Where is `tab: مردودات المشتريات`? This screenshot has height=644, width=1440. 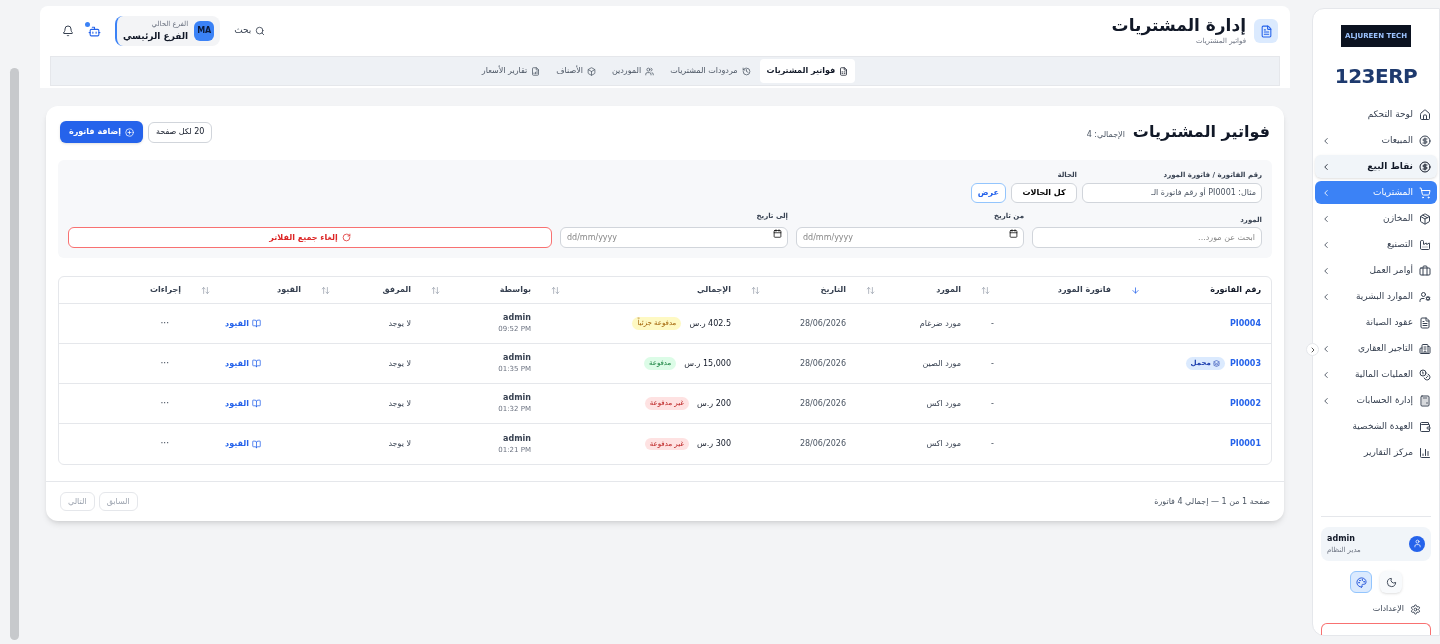
tab: مردودات المشتريات is located at coordinates (710, 71).